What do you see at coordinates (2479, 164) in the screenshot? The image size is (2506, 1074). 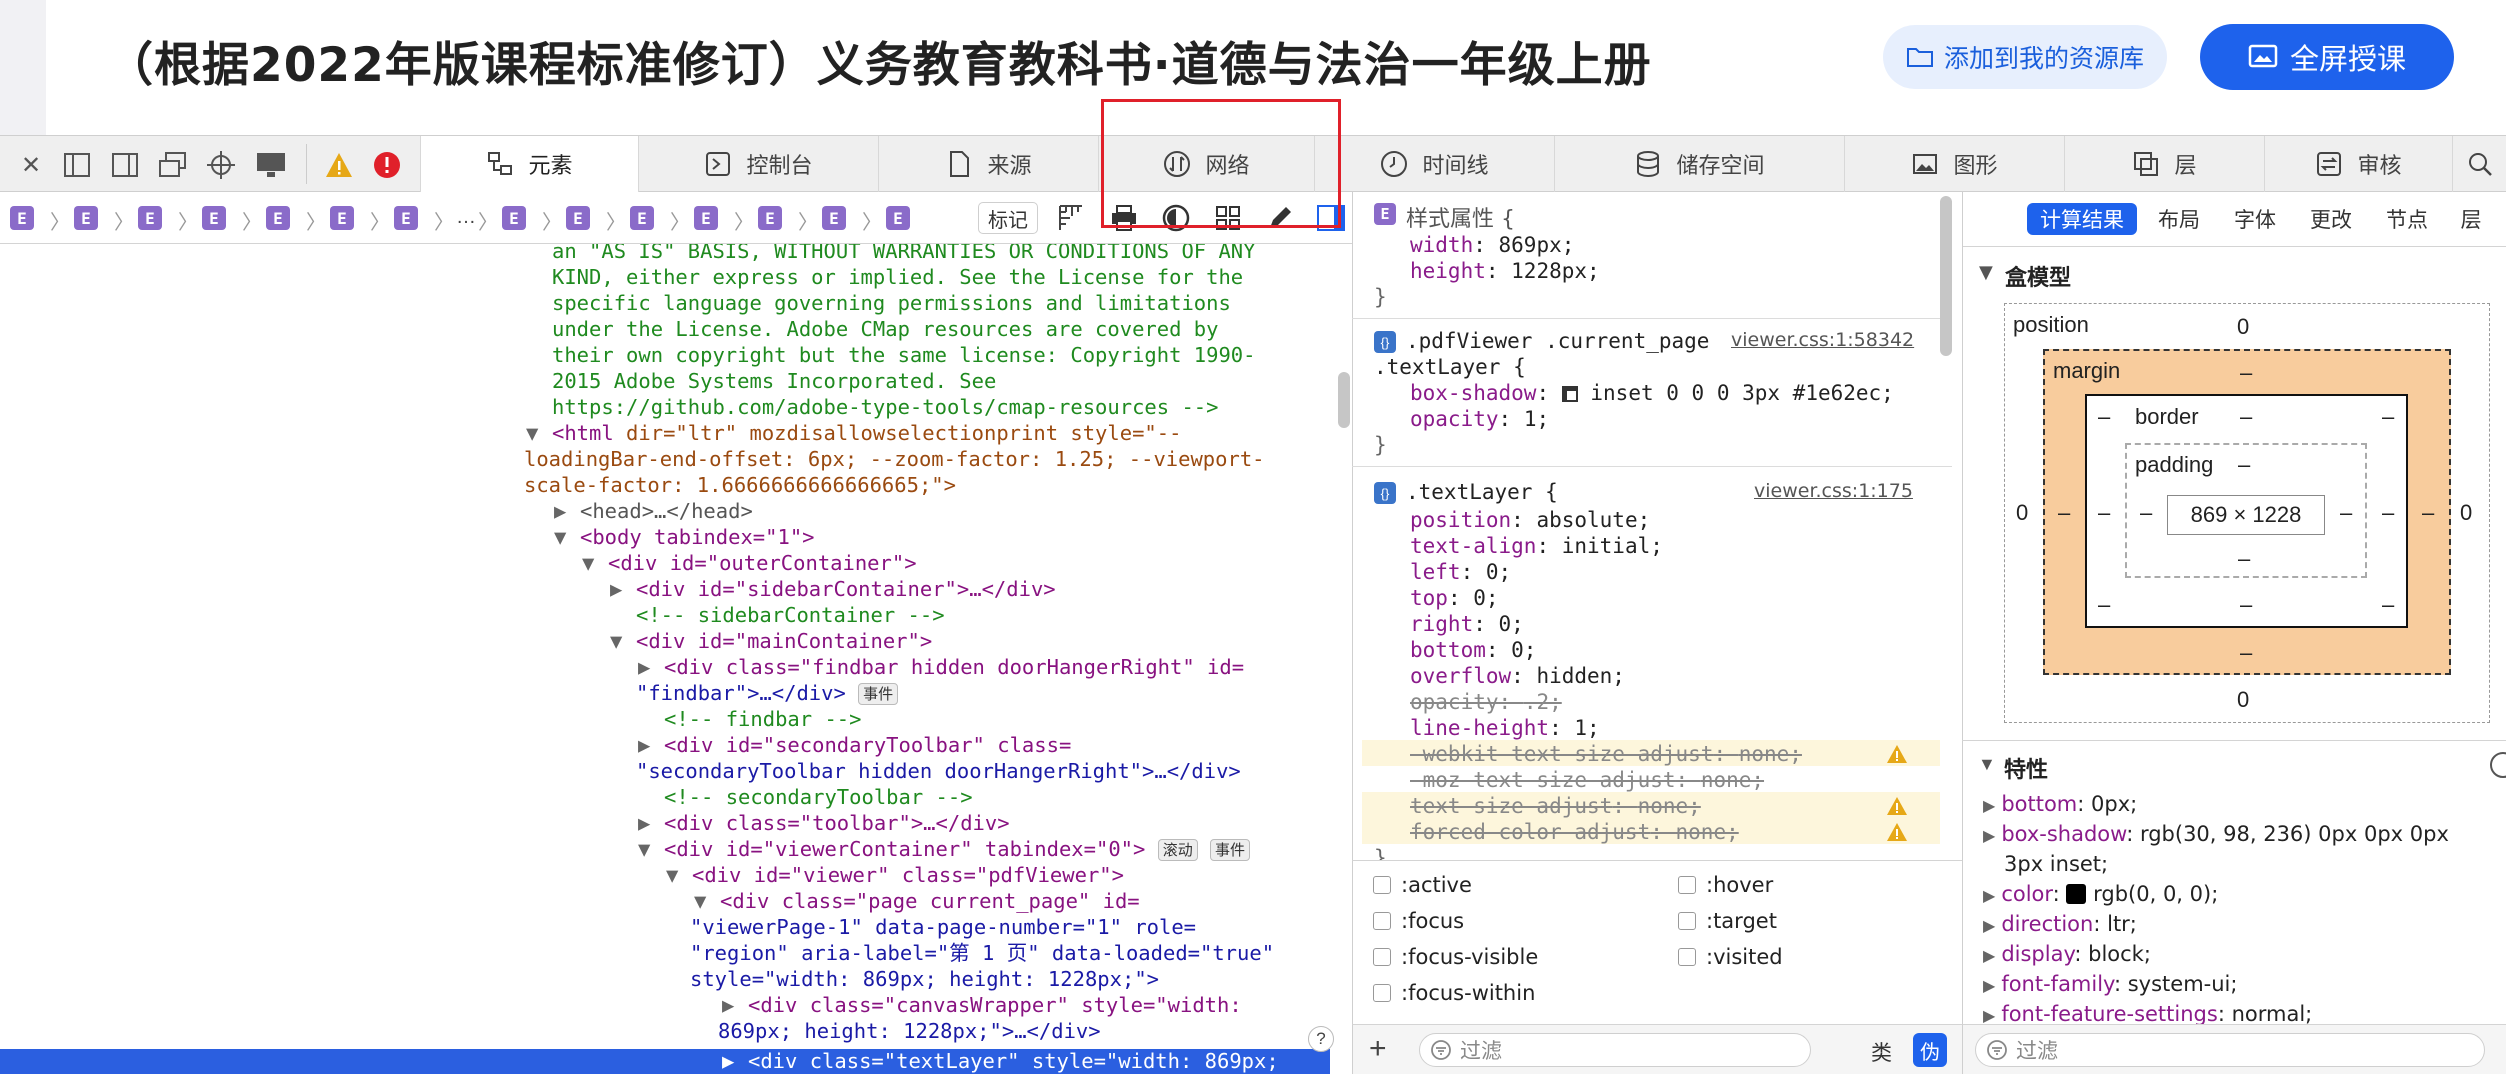 I see `search-button` at bounding box center [2479, 164].